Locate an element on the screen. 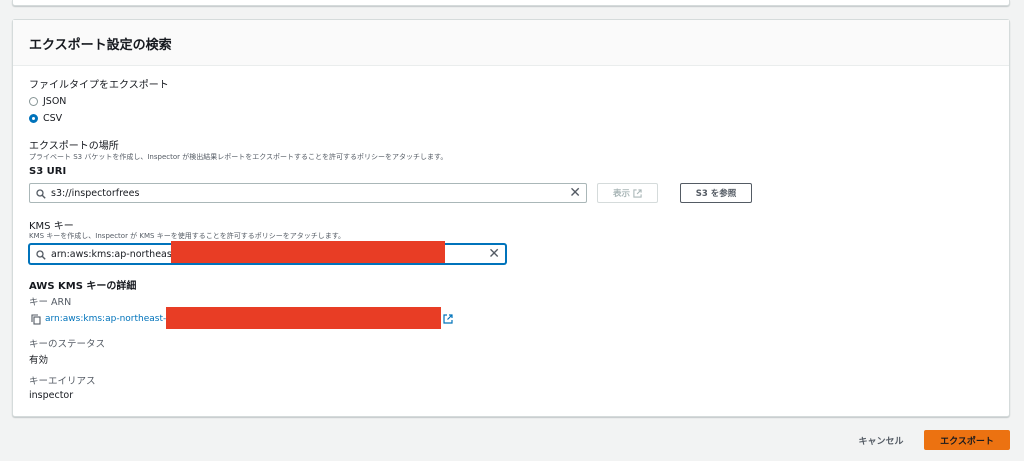  copy-icon is located at coordinates (36, 319).